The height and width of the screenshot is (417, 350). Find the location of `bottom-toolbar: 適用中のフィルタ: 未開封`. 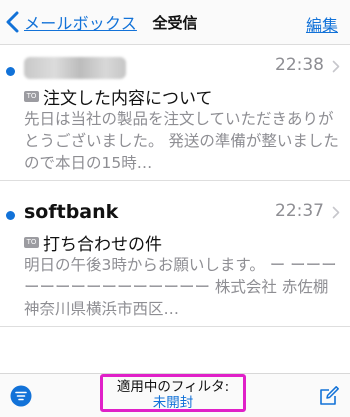

bottom-toolbar: 適用中のフィルタ: 未開封 is located at coordinates (175, 395).